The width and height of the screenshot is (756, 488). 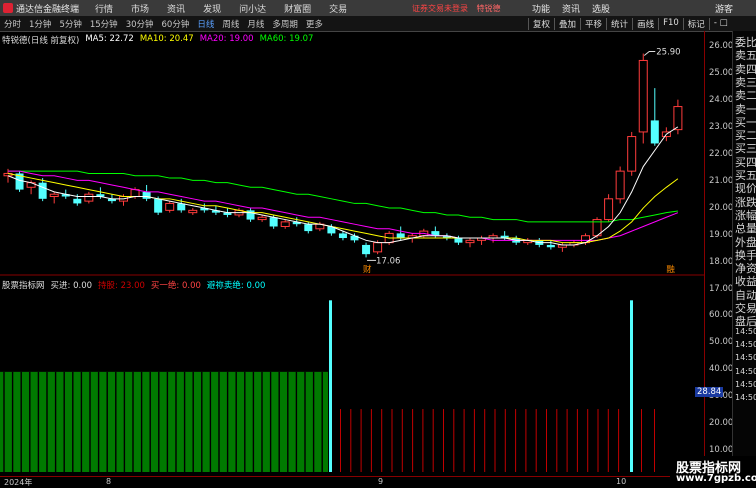 What do you see at coordinates (649, 53) in the screenshot?
I see `high-marker` at bounding box center [649, 53].